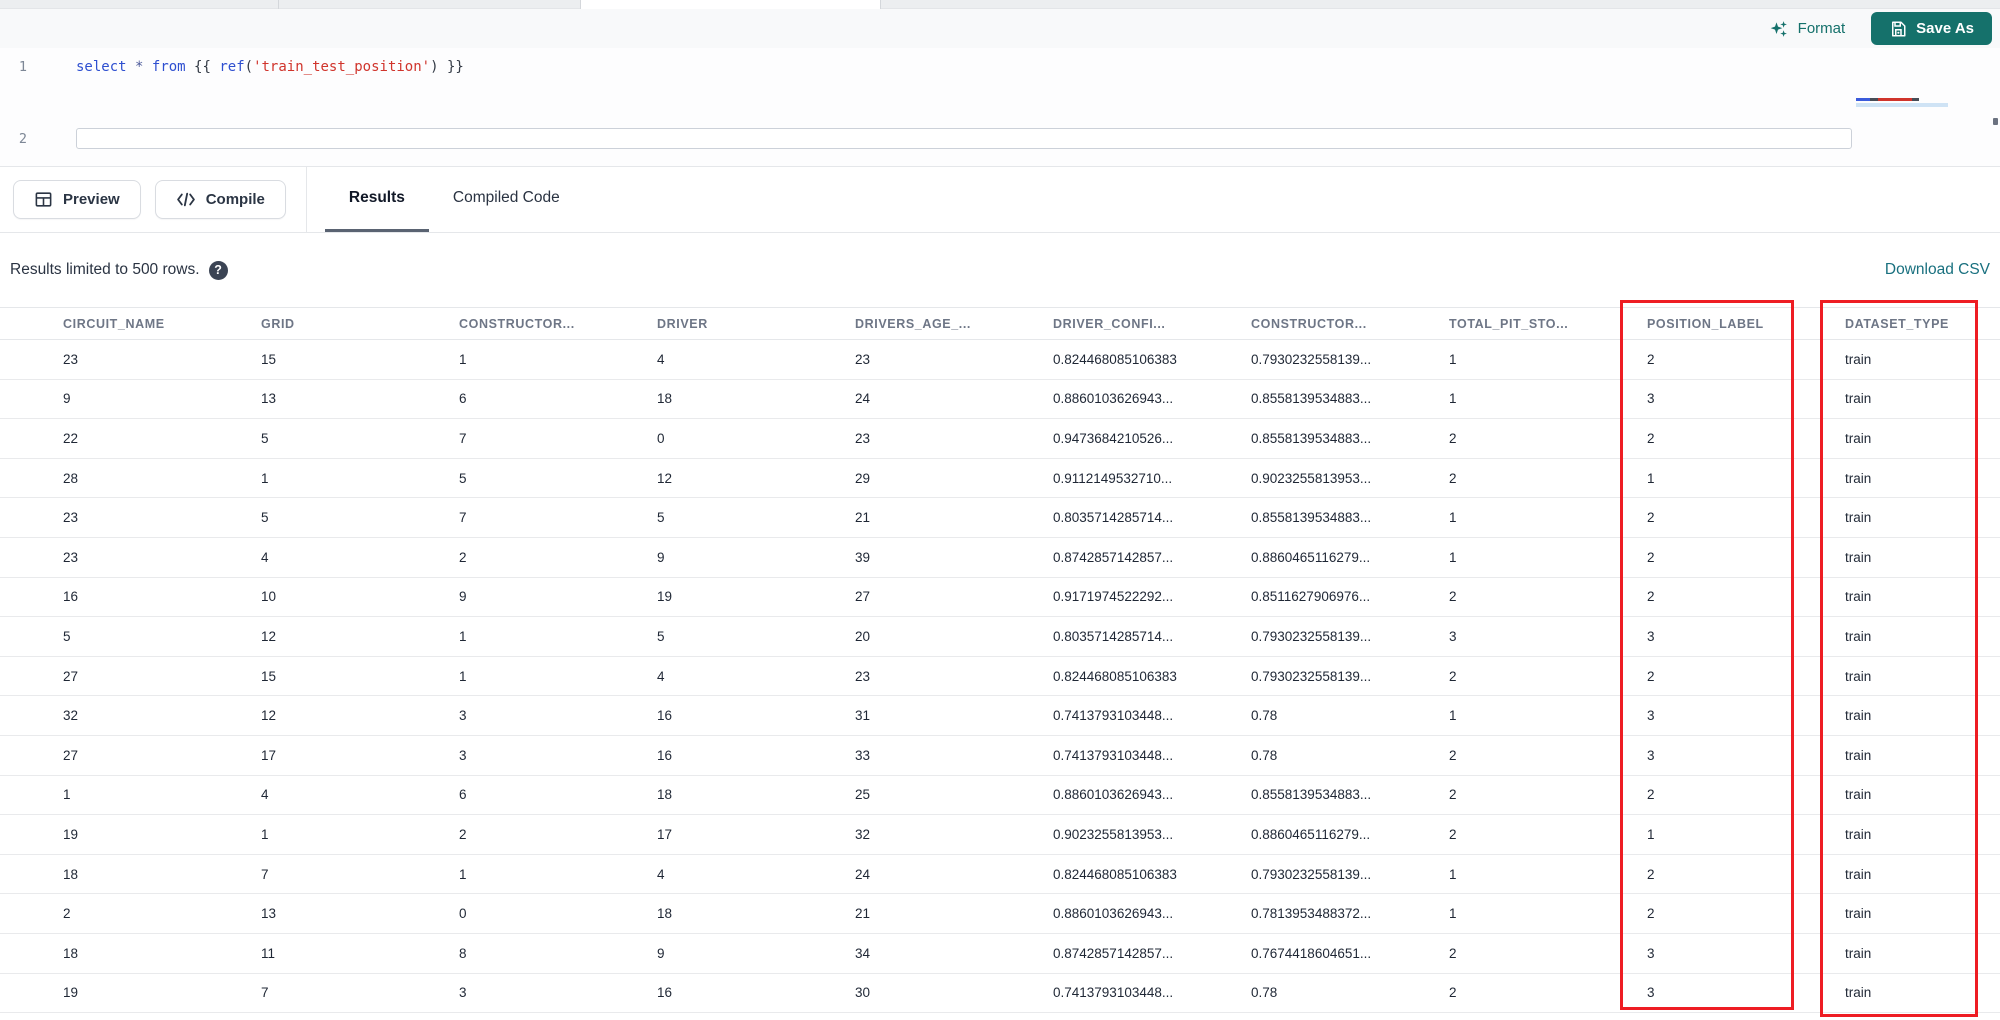 This screenshot has width=2000, height=1020. What do you see at coordinates (268, 953) in the screenshot?
I see `table-cell: 11` at bounding box center [268, 953].